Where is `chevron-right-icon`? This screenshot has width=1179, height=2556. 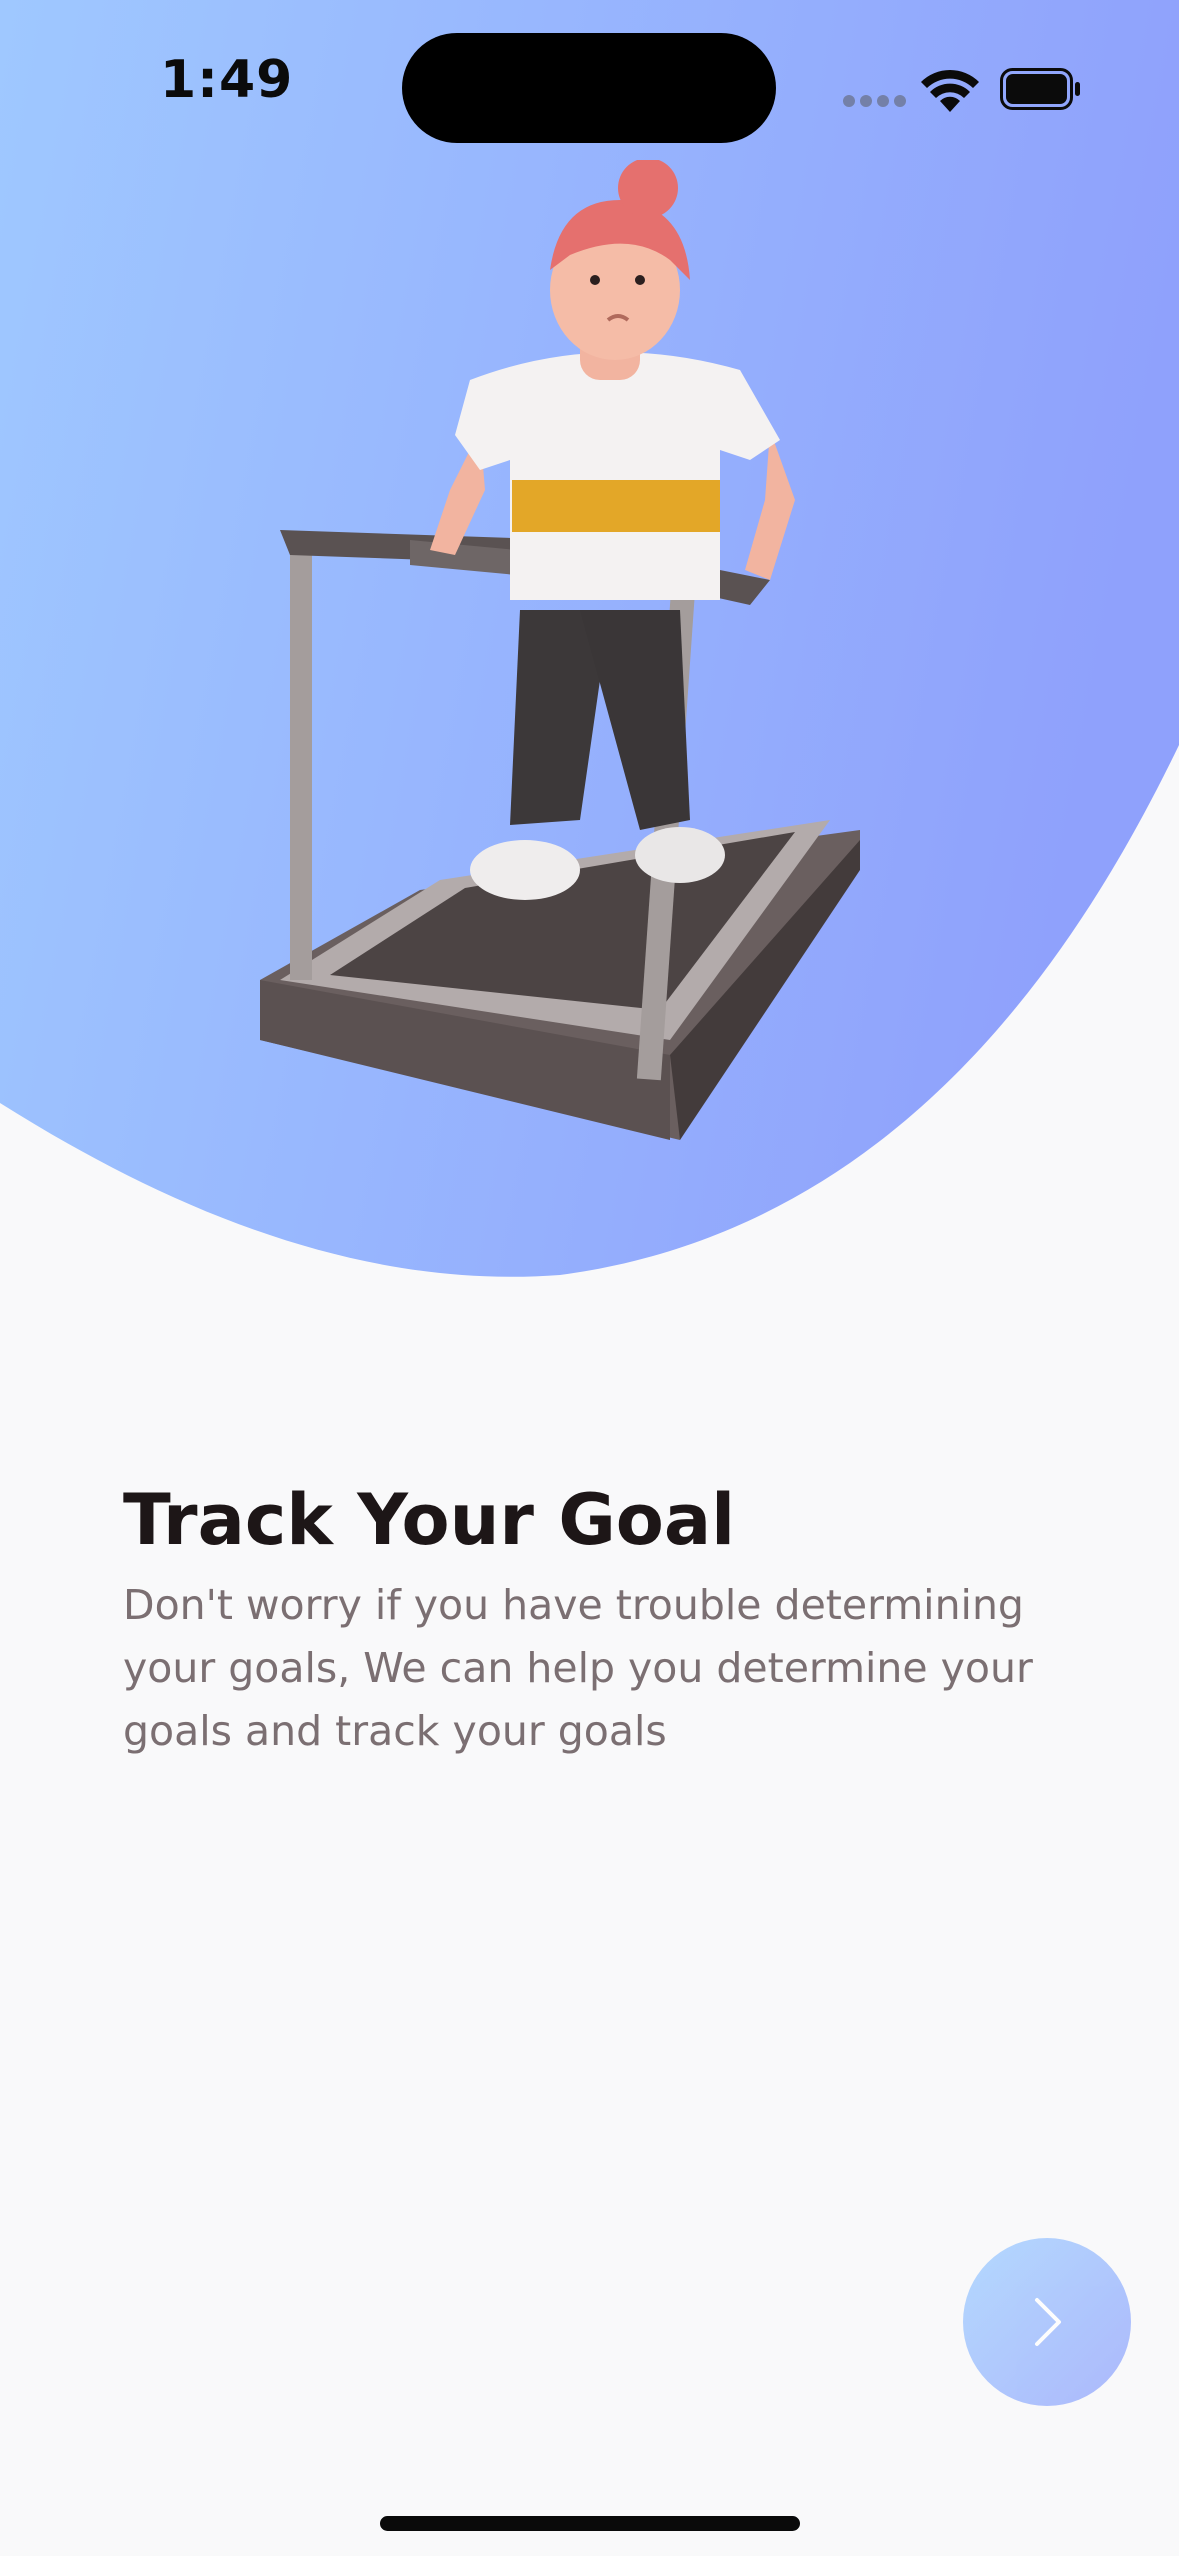 chevron-right-icon is located at coordinates (1048, 2322).